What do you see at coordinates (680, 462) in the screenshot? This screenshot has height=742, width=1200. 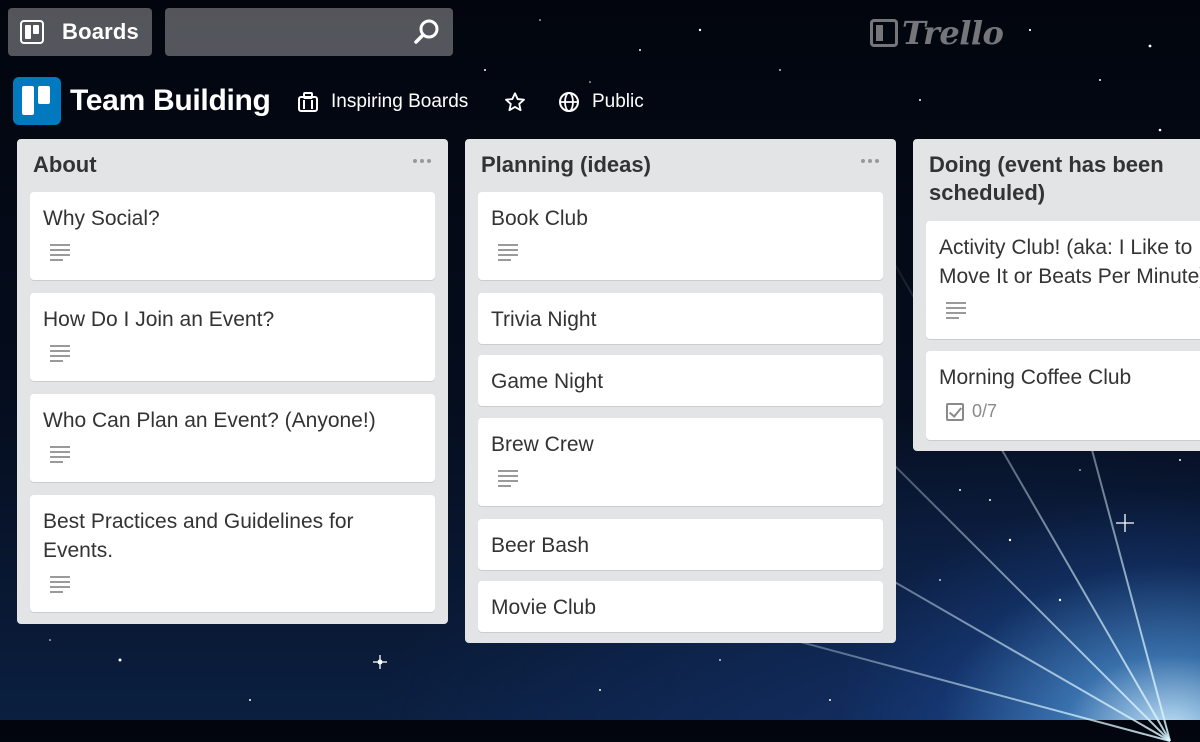 I see `card: Brew Crew` at bounding box center [680, 462].